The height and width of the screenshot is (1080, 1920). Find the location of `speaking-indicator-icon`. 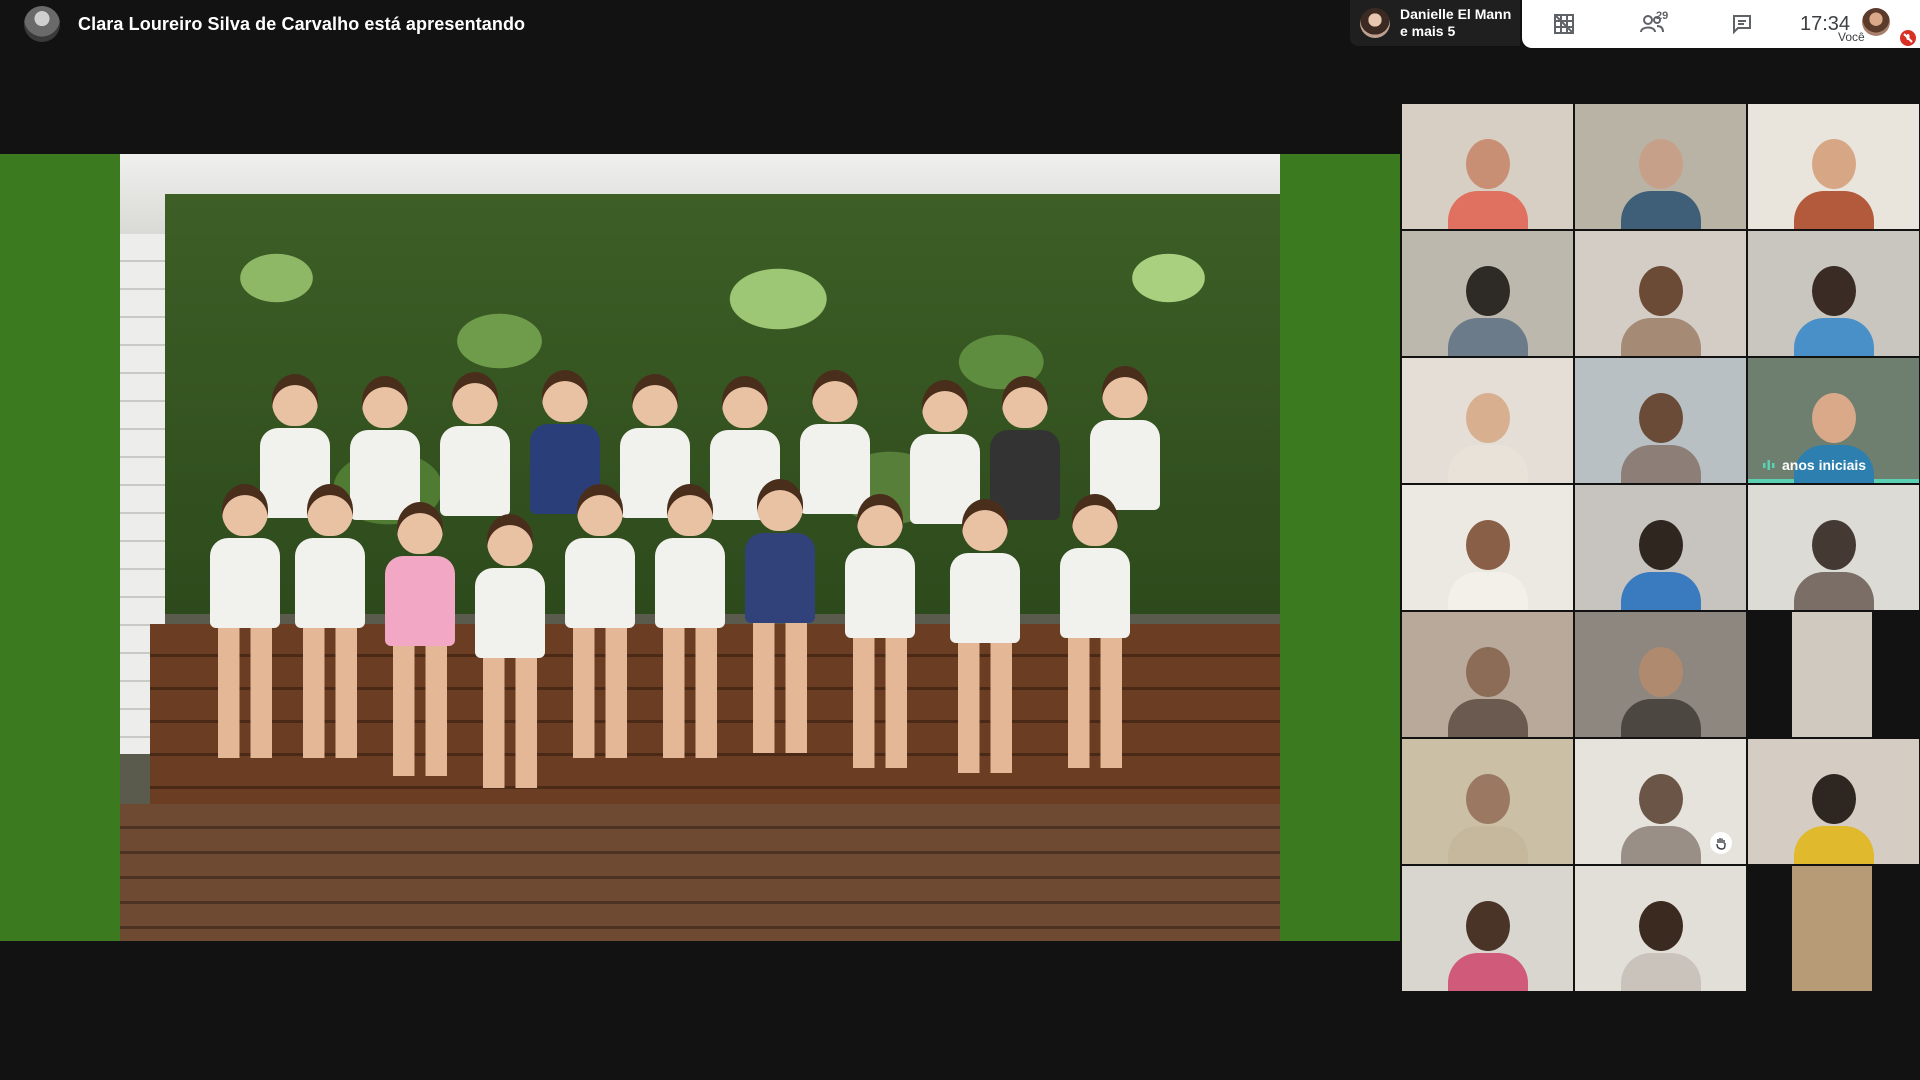

speaking-indicator-icon is located at coordinates (1769, 465).